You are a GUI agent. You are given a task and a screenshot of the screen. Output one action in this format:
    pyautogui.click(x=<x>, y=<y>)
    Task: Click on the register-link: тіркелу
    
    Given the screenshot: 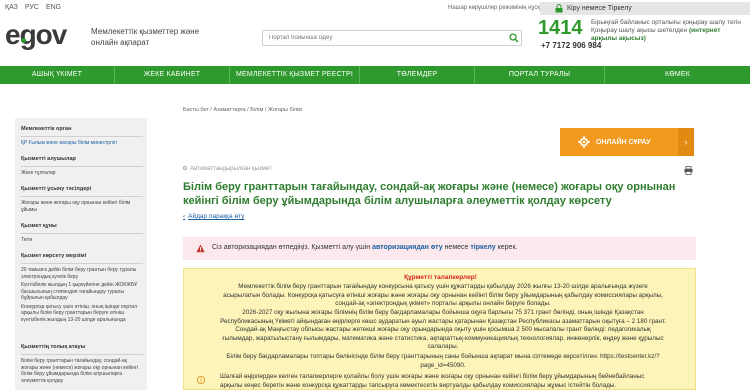 What is the action you would take?
    pyautogui.click(x=482, y=247)
    